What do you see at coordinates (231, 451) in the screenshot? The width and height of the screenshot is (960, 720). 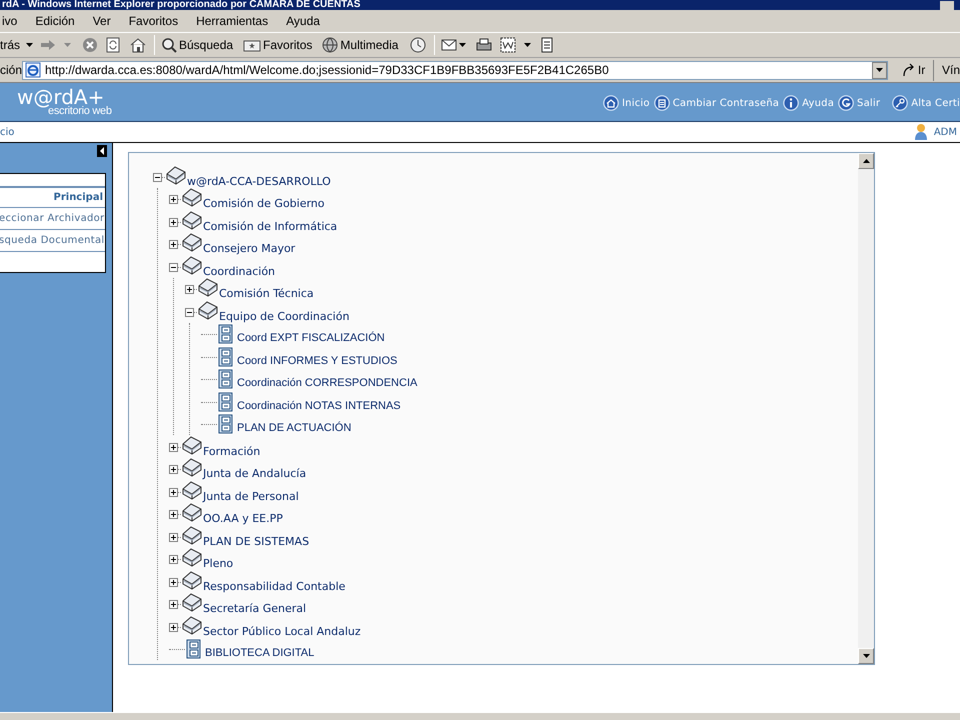 I see `tree-item: Formación` at bounding box center [231, 451].